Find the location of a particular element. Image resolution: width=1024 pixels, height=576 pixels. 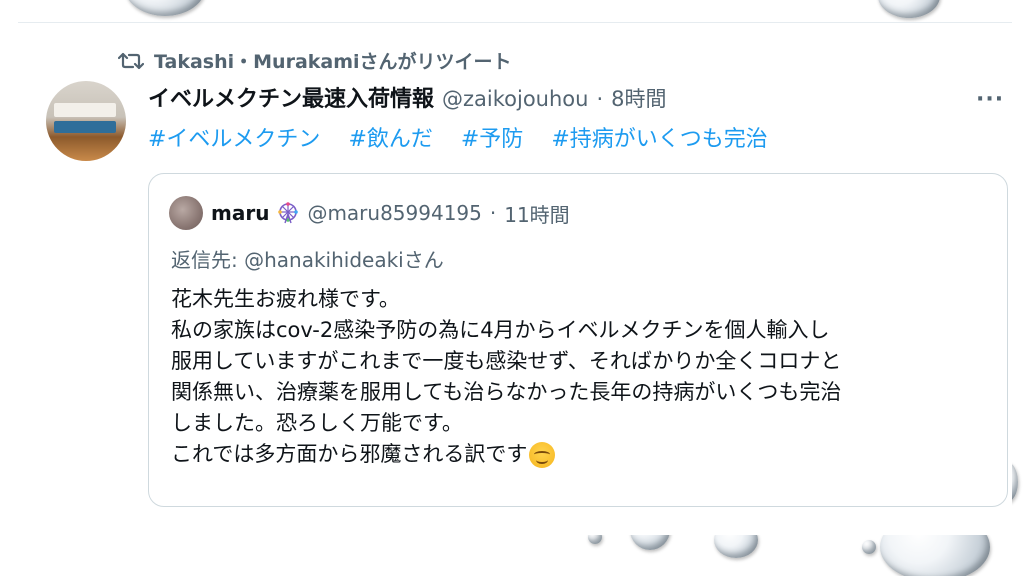

avatar is located at coordinates (86, 121).